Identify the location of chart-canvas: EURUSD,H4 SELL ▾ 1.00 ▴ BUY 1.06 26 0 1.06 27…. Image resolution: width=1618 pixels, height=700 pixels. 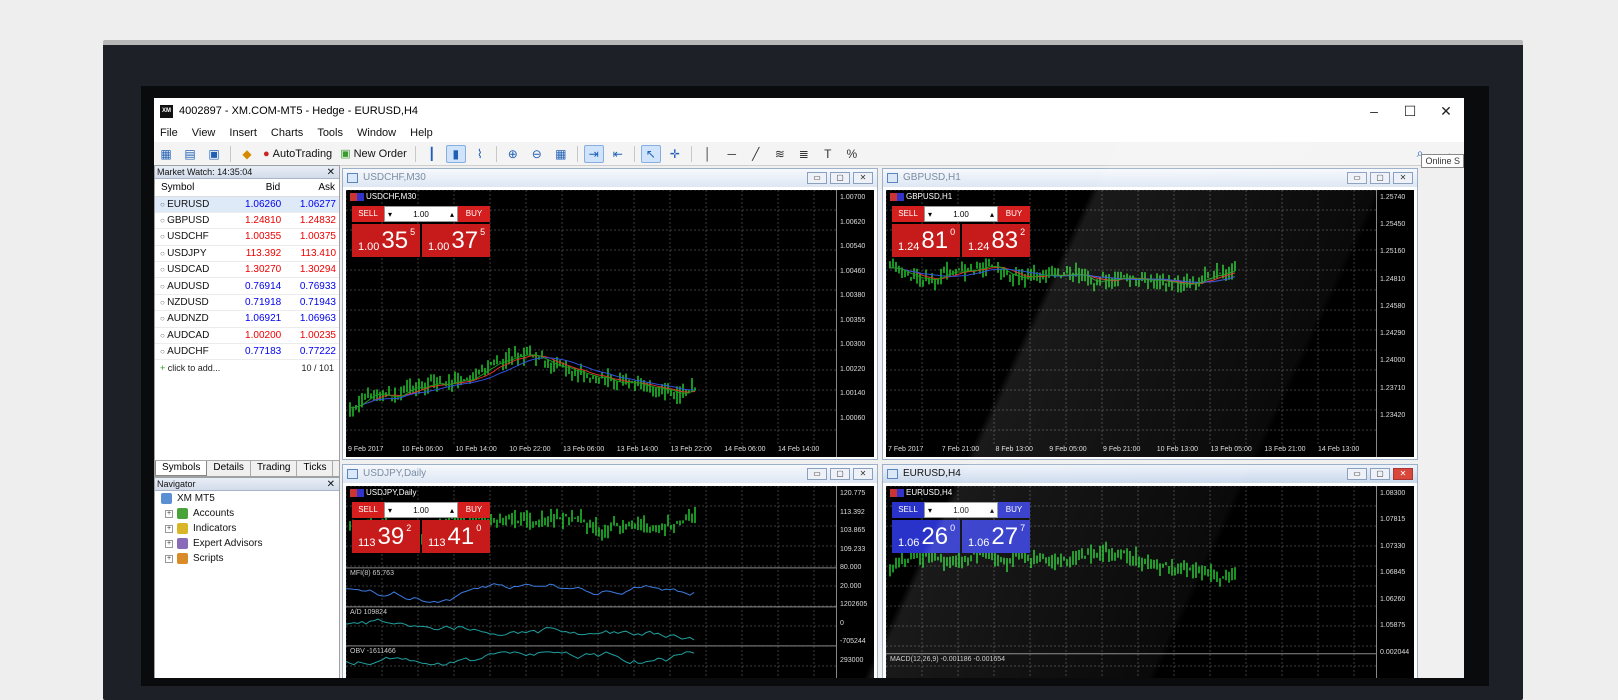
(1150, 582).